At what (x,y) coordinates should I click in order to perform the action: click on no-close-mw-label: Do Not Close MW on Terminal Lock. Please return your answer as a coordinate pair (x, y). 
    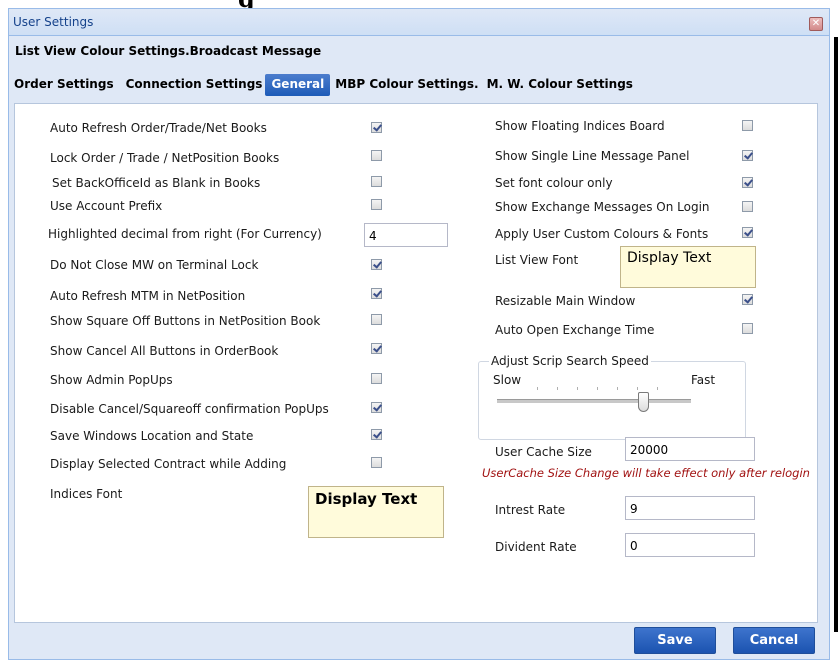
    Looking at the image, I should click on (154, 265).